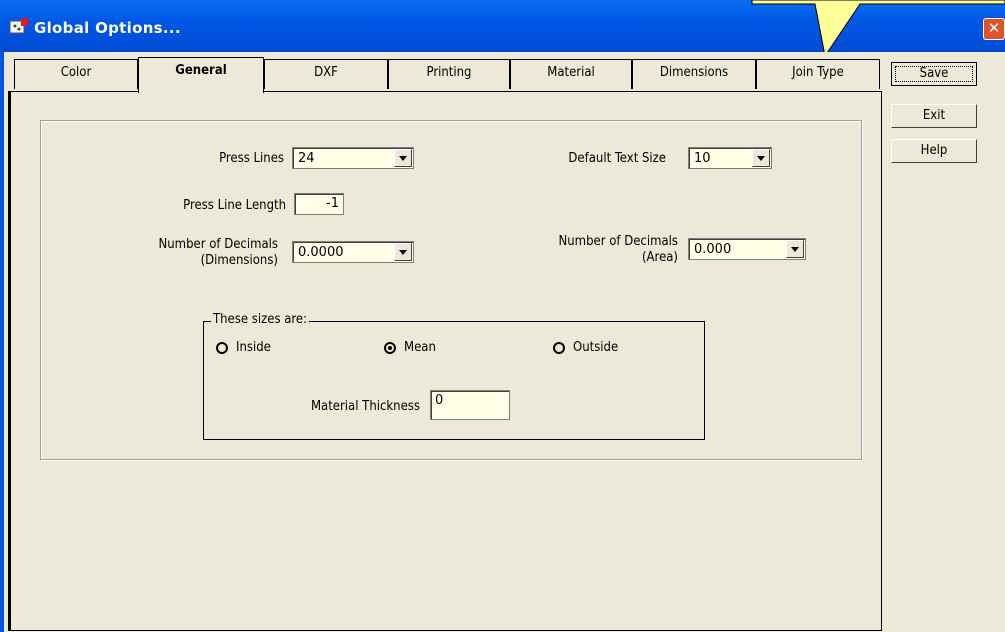  I want to click on radio-inside, so click(222, 348).